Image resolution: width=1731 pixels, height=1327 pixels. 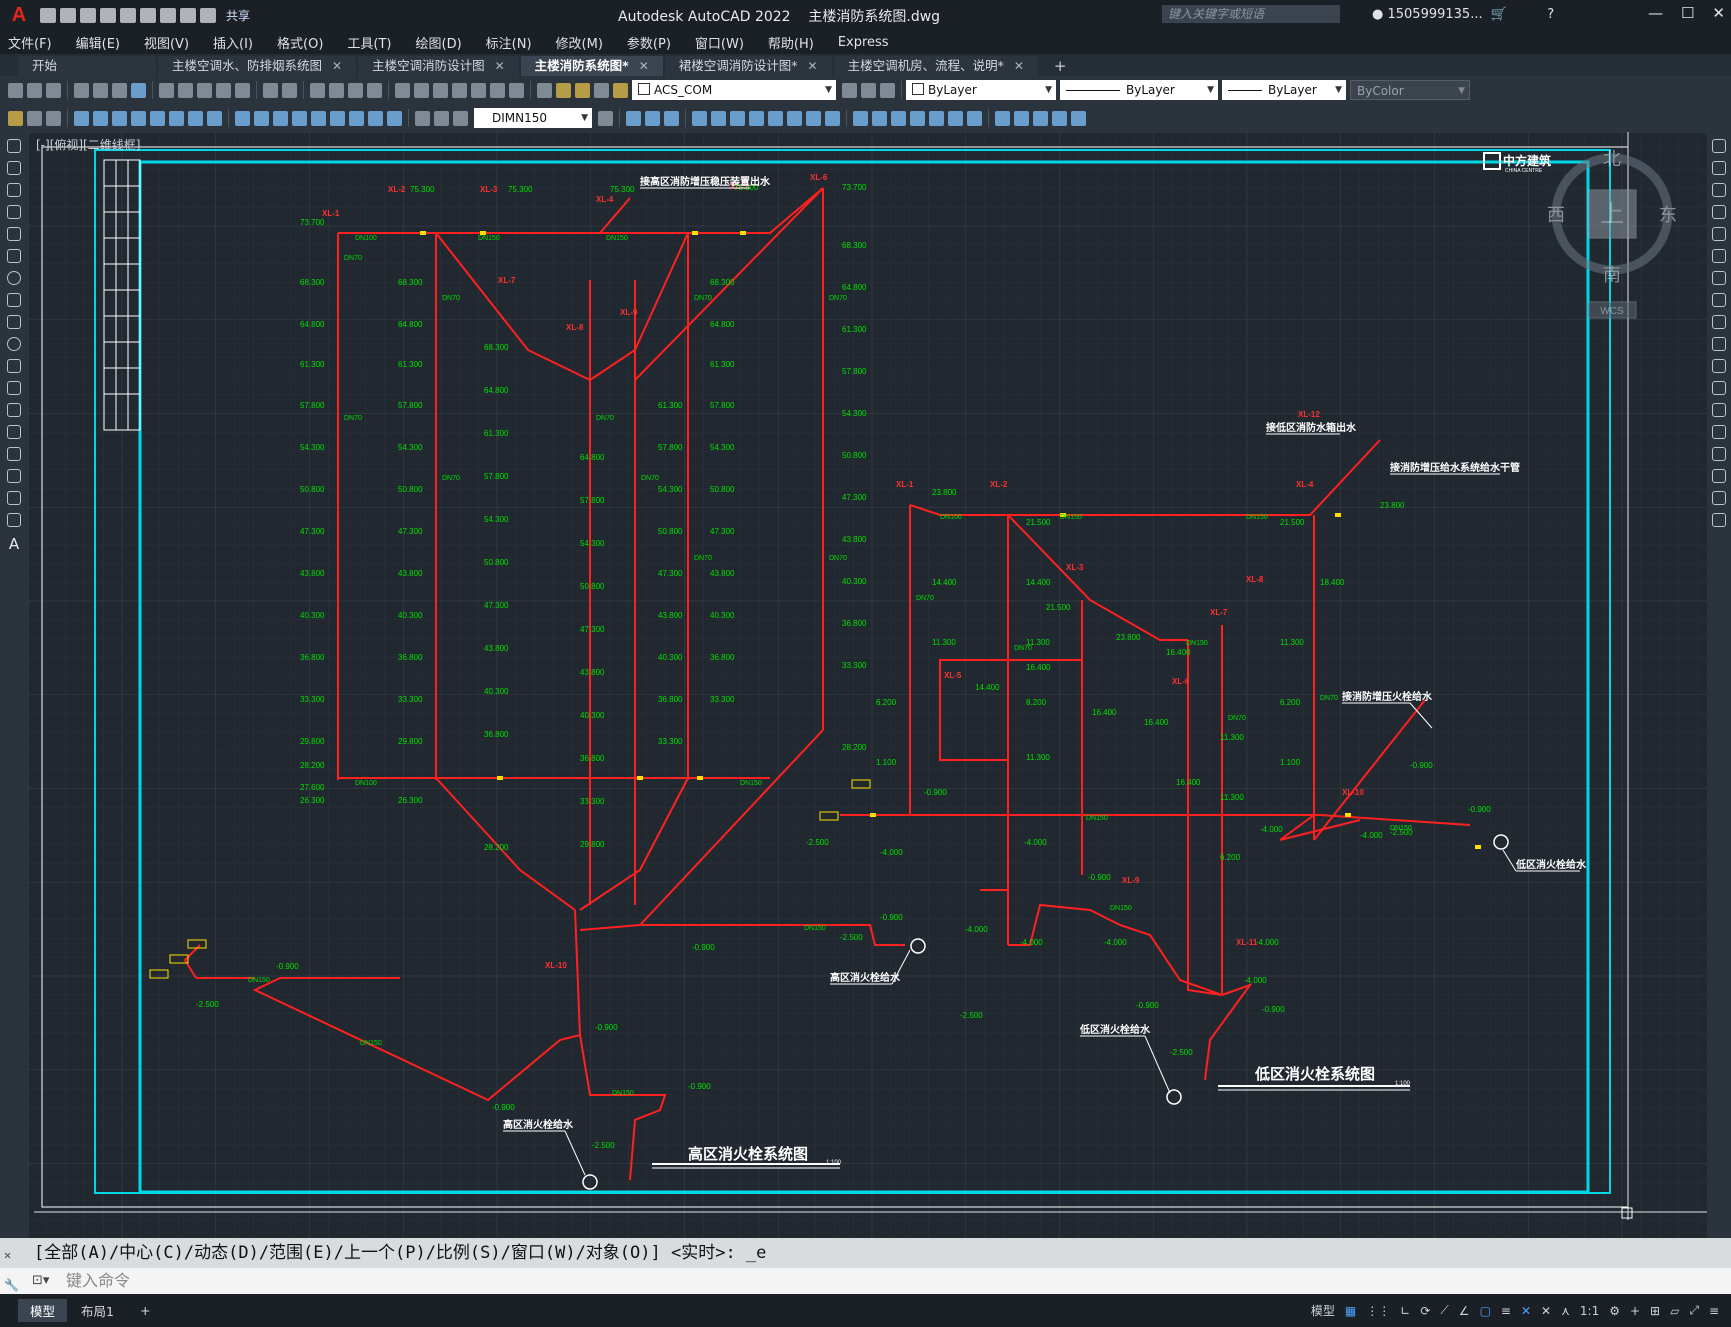 I want to click on circle-icon, so click(x=14, y=278).